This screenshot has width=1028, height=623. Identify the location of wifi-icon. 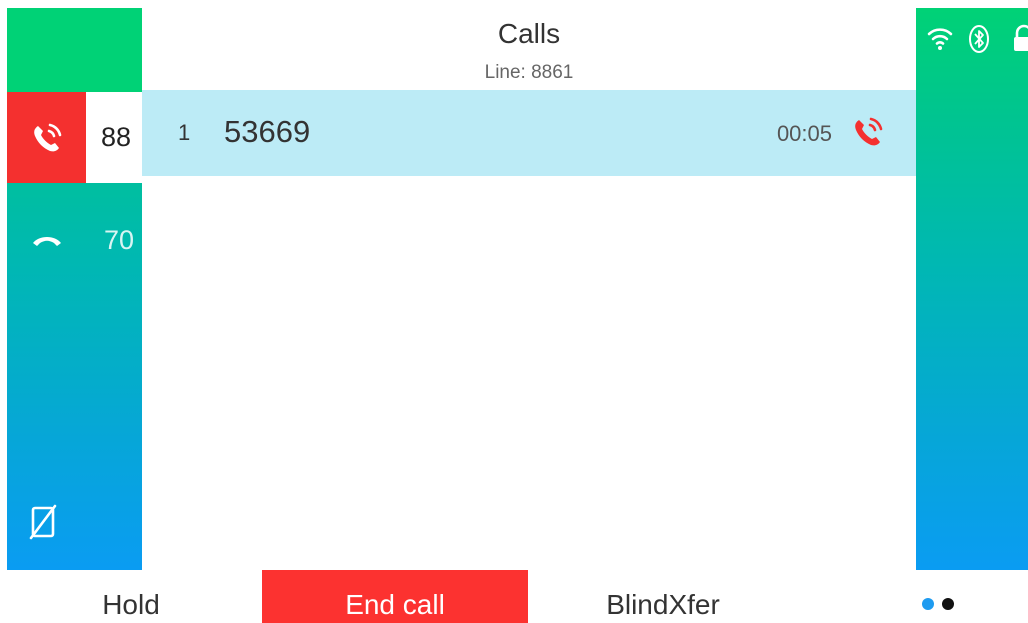
(940, 38).